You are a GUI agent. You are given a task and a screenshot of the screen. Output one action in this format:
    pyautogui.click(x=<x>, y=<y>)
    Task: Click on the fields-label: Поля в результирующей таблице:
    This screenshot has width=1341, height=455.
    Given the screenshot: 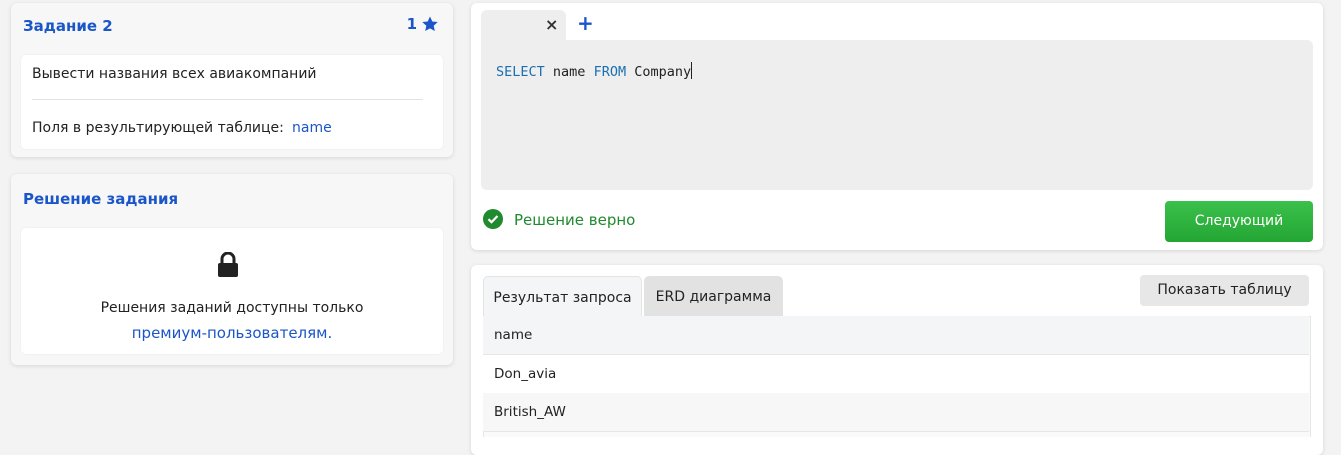 What is the action you would take?
    pyautogui.click(x=158, y=128)
    